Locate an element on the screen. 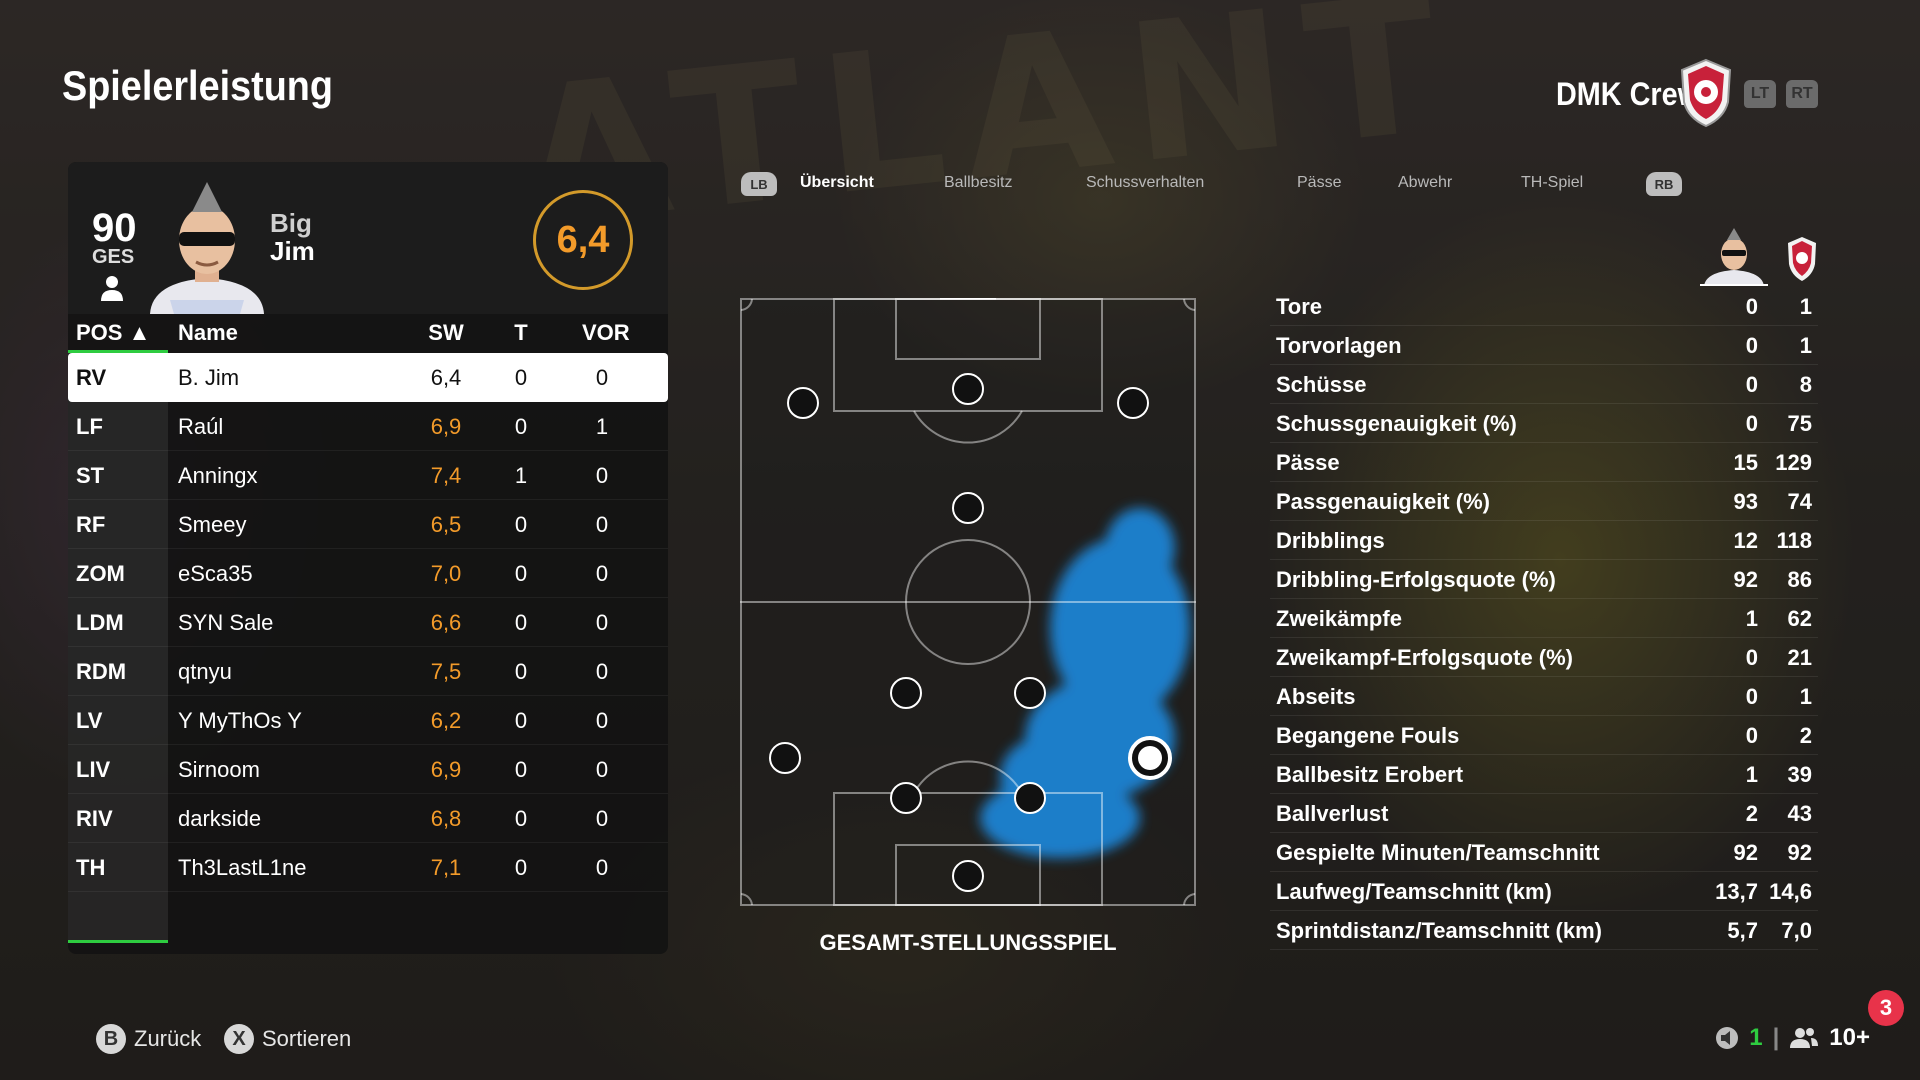 Image resolution: width=1920 pixels, height=1080 pixels. stat-label: Ballbesitz Erobert is located at coordinates (1370, 774).